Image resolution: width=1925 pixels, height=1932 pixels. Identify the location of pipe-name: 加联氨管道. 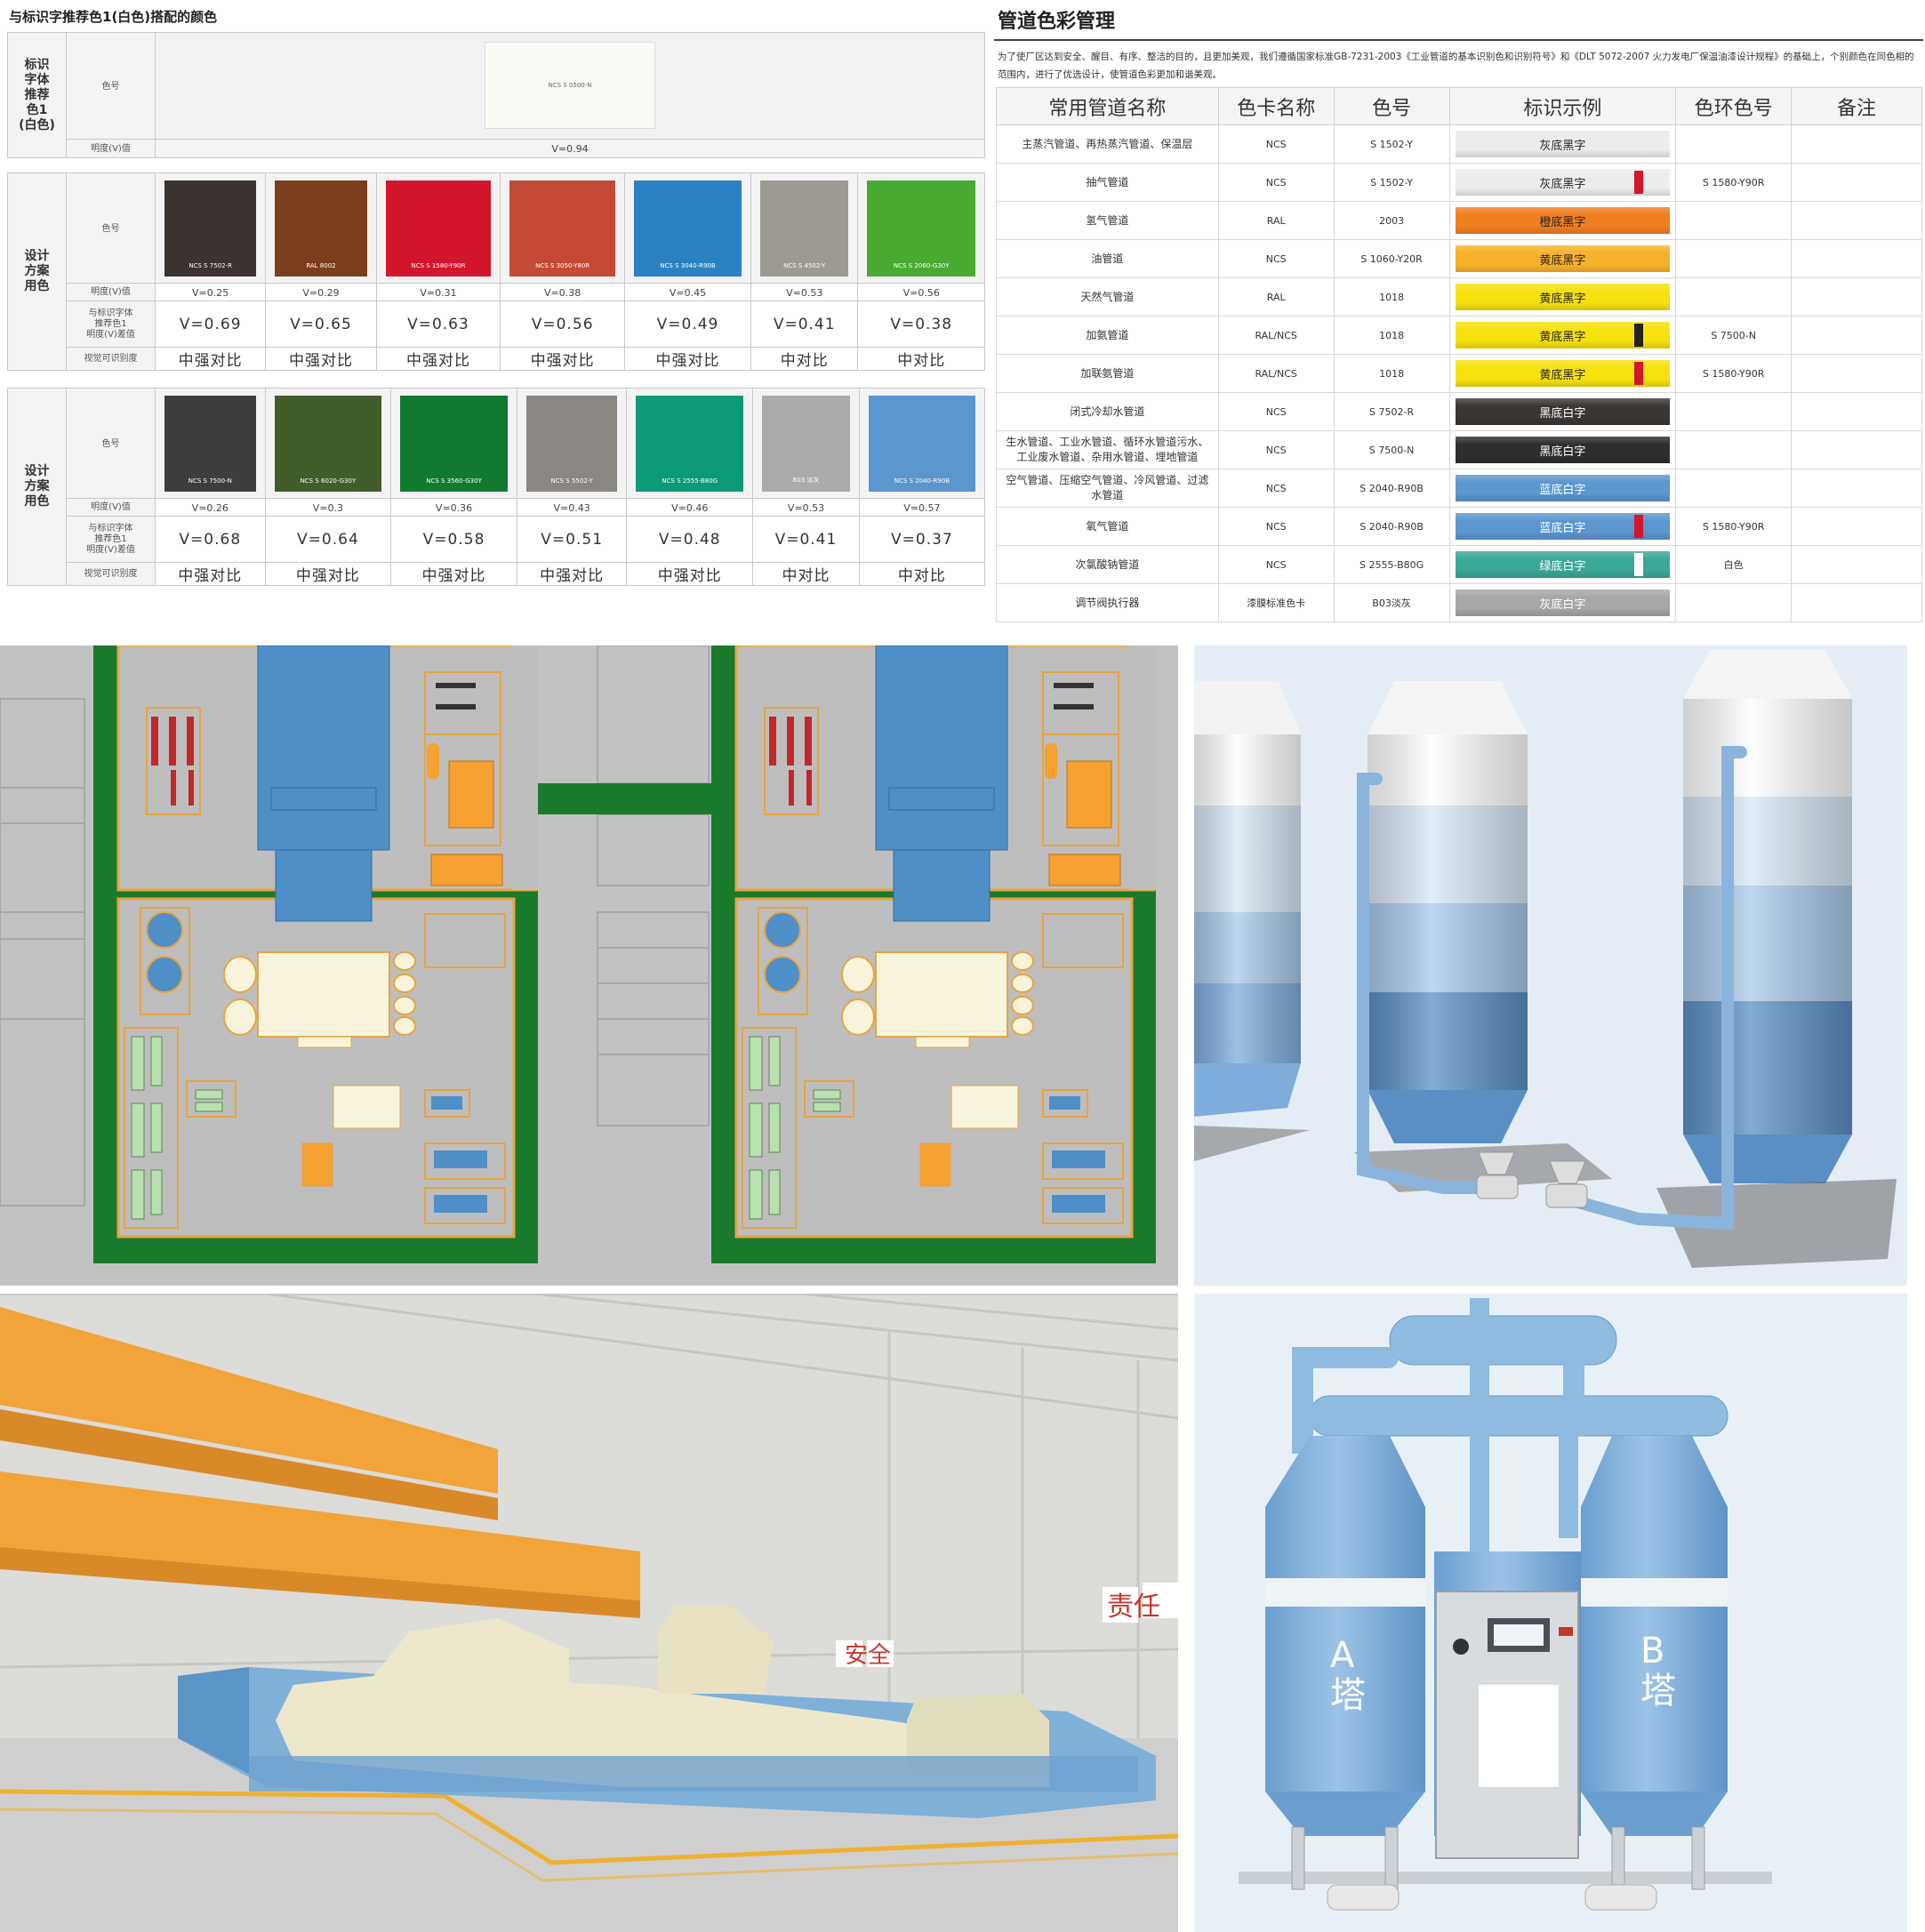
(1107, 374).